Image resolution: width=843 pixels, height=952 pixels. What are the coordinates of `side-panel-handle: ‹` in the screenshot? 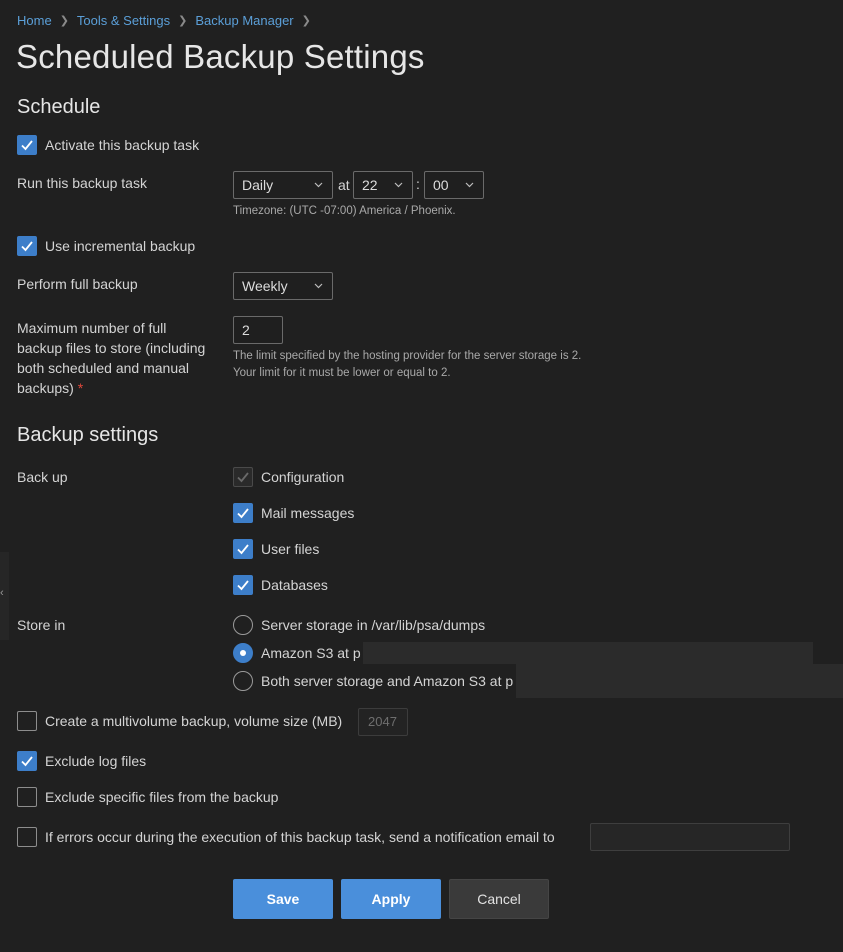 It's located at (4, 596).